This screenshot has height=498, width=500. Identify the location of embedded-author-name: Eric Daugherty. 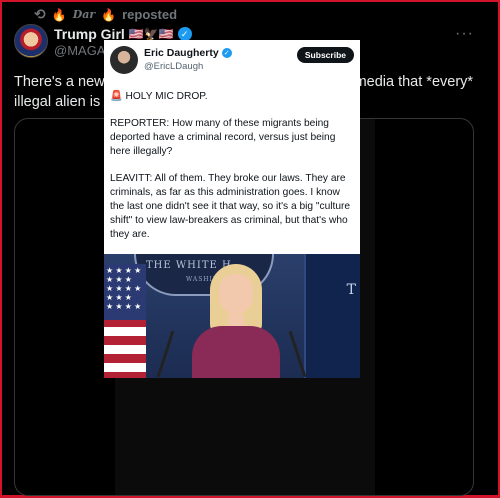
(181, 53).